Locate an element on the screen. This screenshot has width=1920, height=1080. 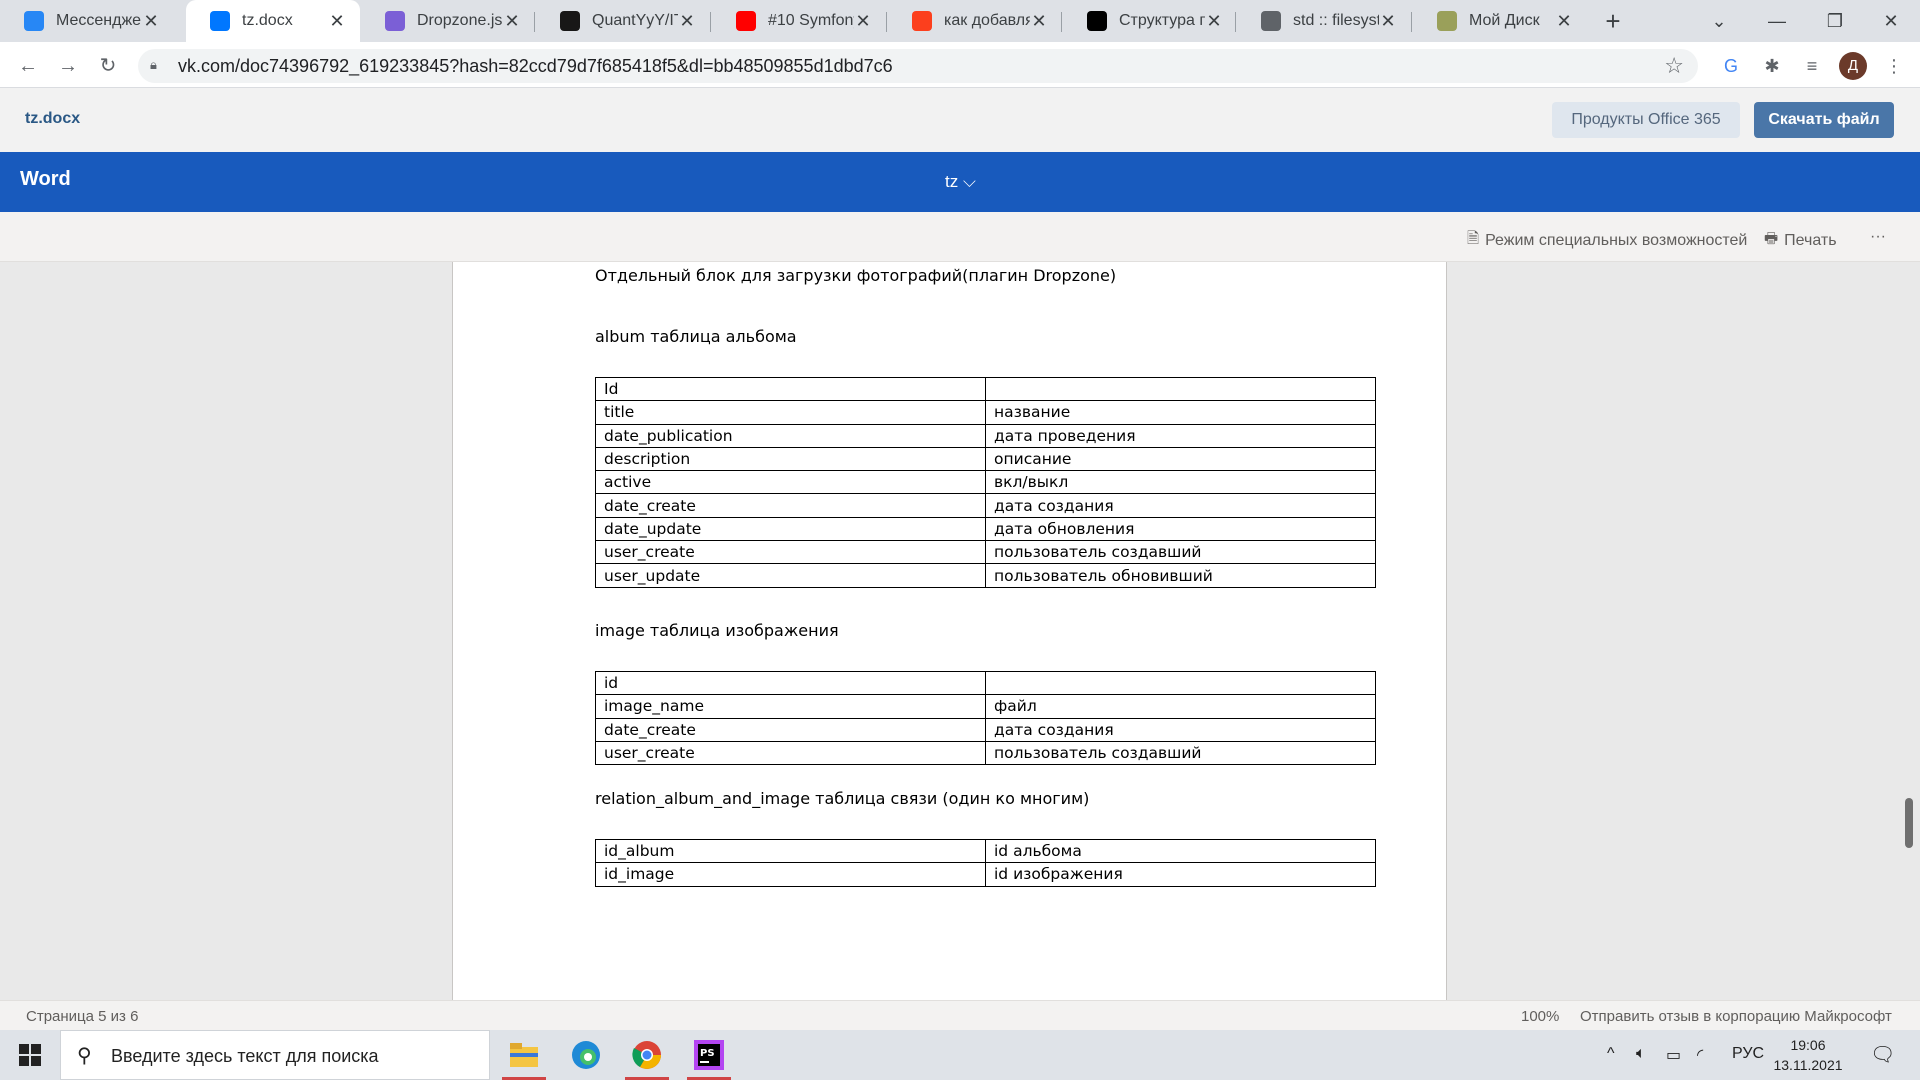
media-control-icon: ≡ is located at coordinates (1812, 66).